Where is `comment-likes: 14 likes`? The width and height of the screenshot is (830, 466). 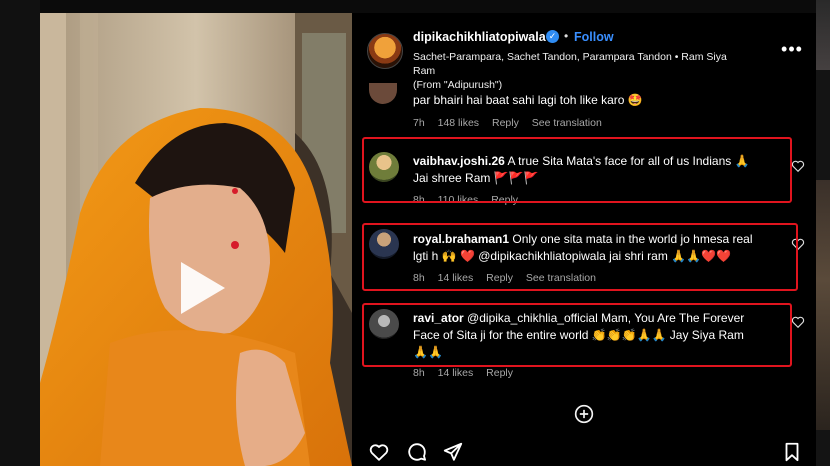 comment-likes: 14 likes is located at coordinates (456, 373).